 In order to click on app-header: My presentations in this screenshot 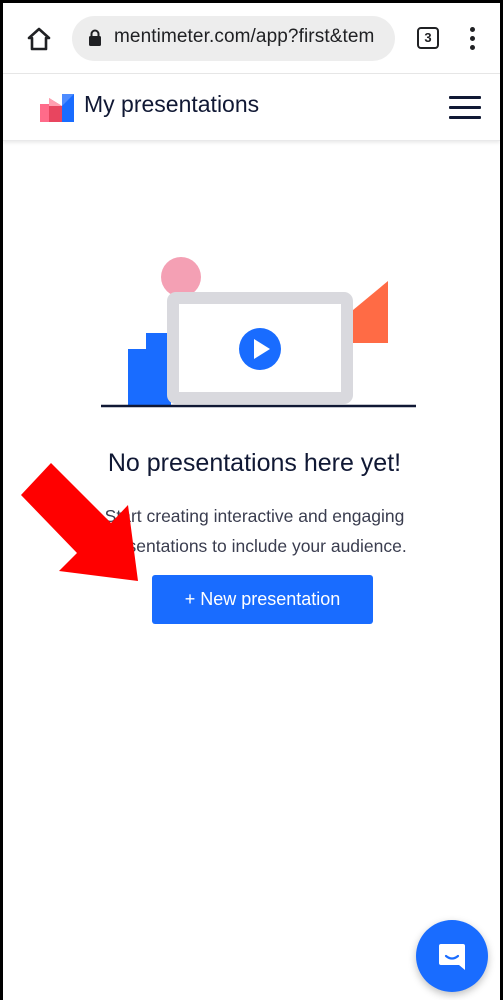, I will do `click(251, 107)`.